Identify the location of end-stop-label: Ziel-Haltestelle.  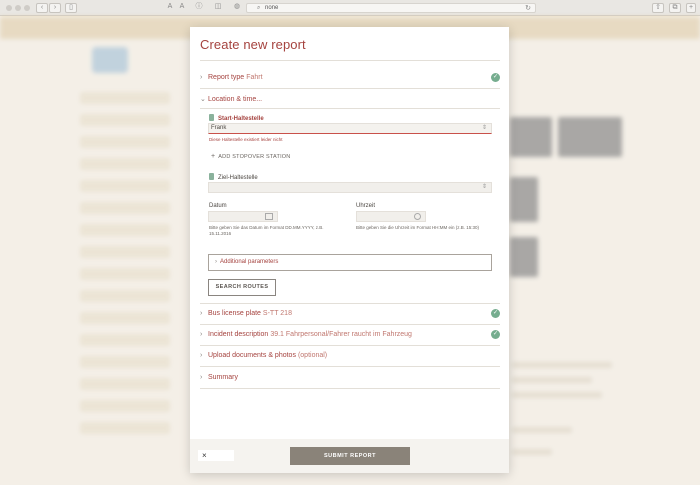
(233, 177).